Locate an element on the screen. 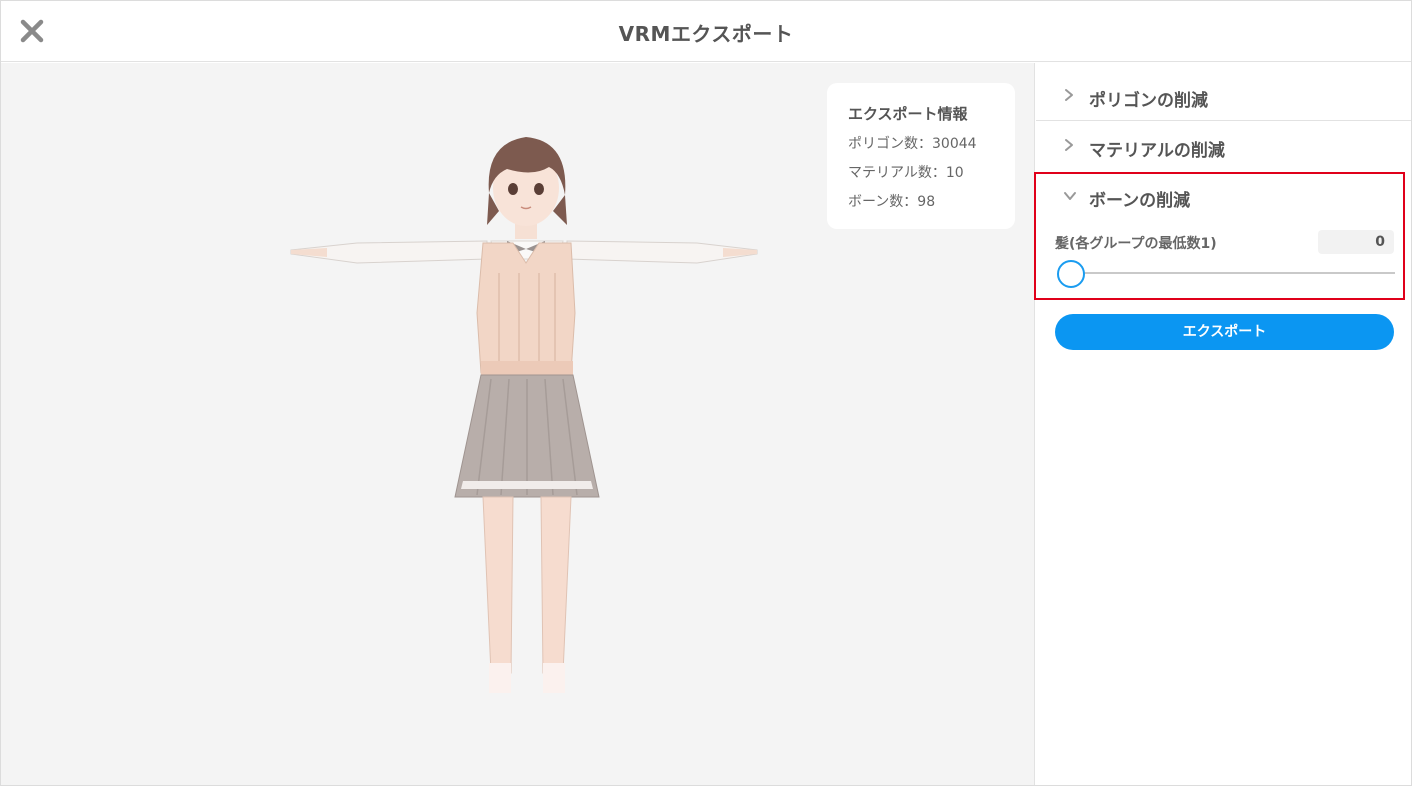 The image size is (1412, 786). dialog-header: VRMエクスポート is located at coordinates (706, 31).